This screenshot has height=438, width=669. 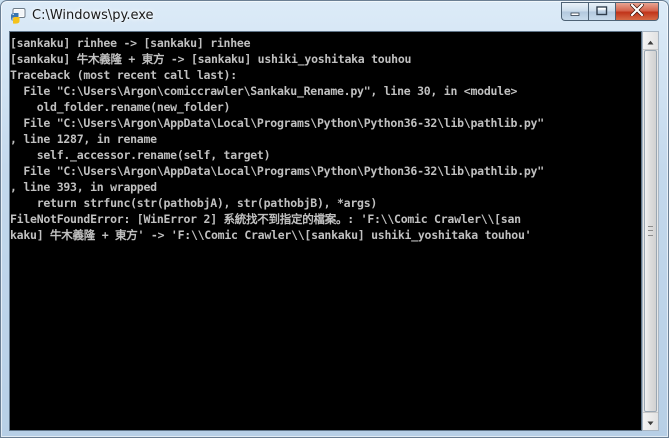 I want to click on arrow-up-icon, so click(x=650, y=41).